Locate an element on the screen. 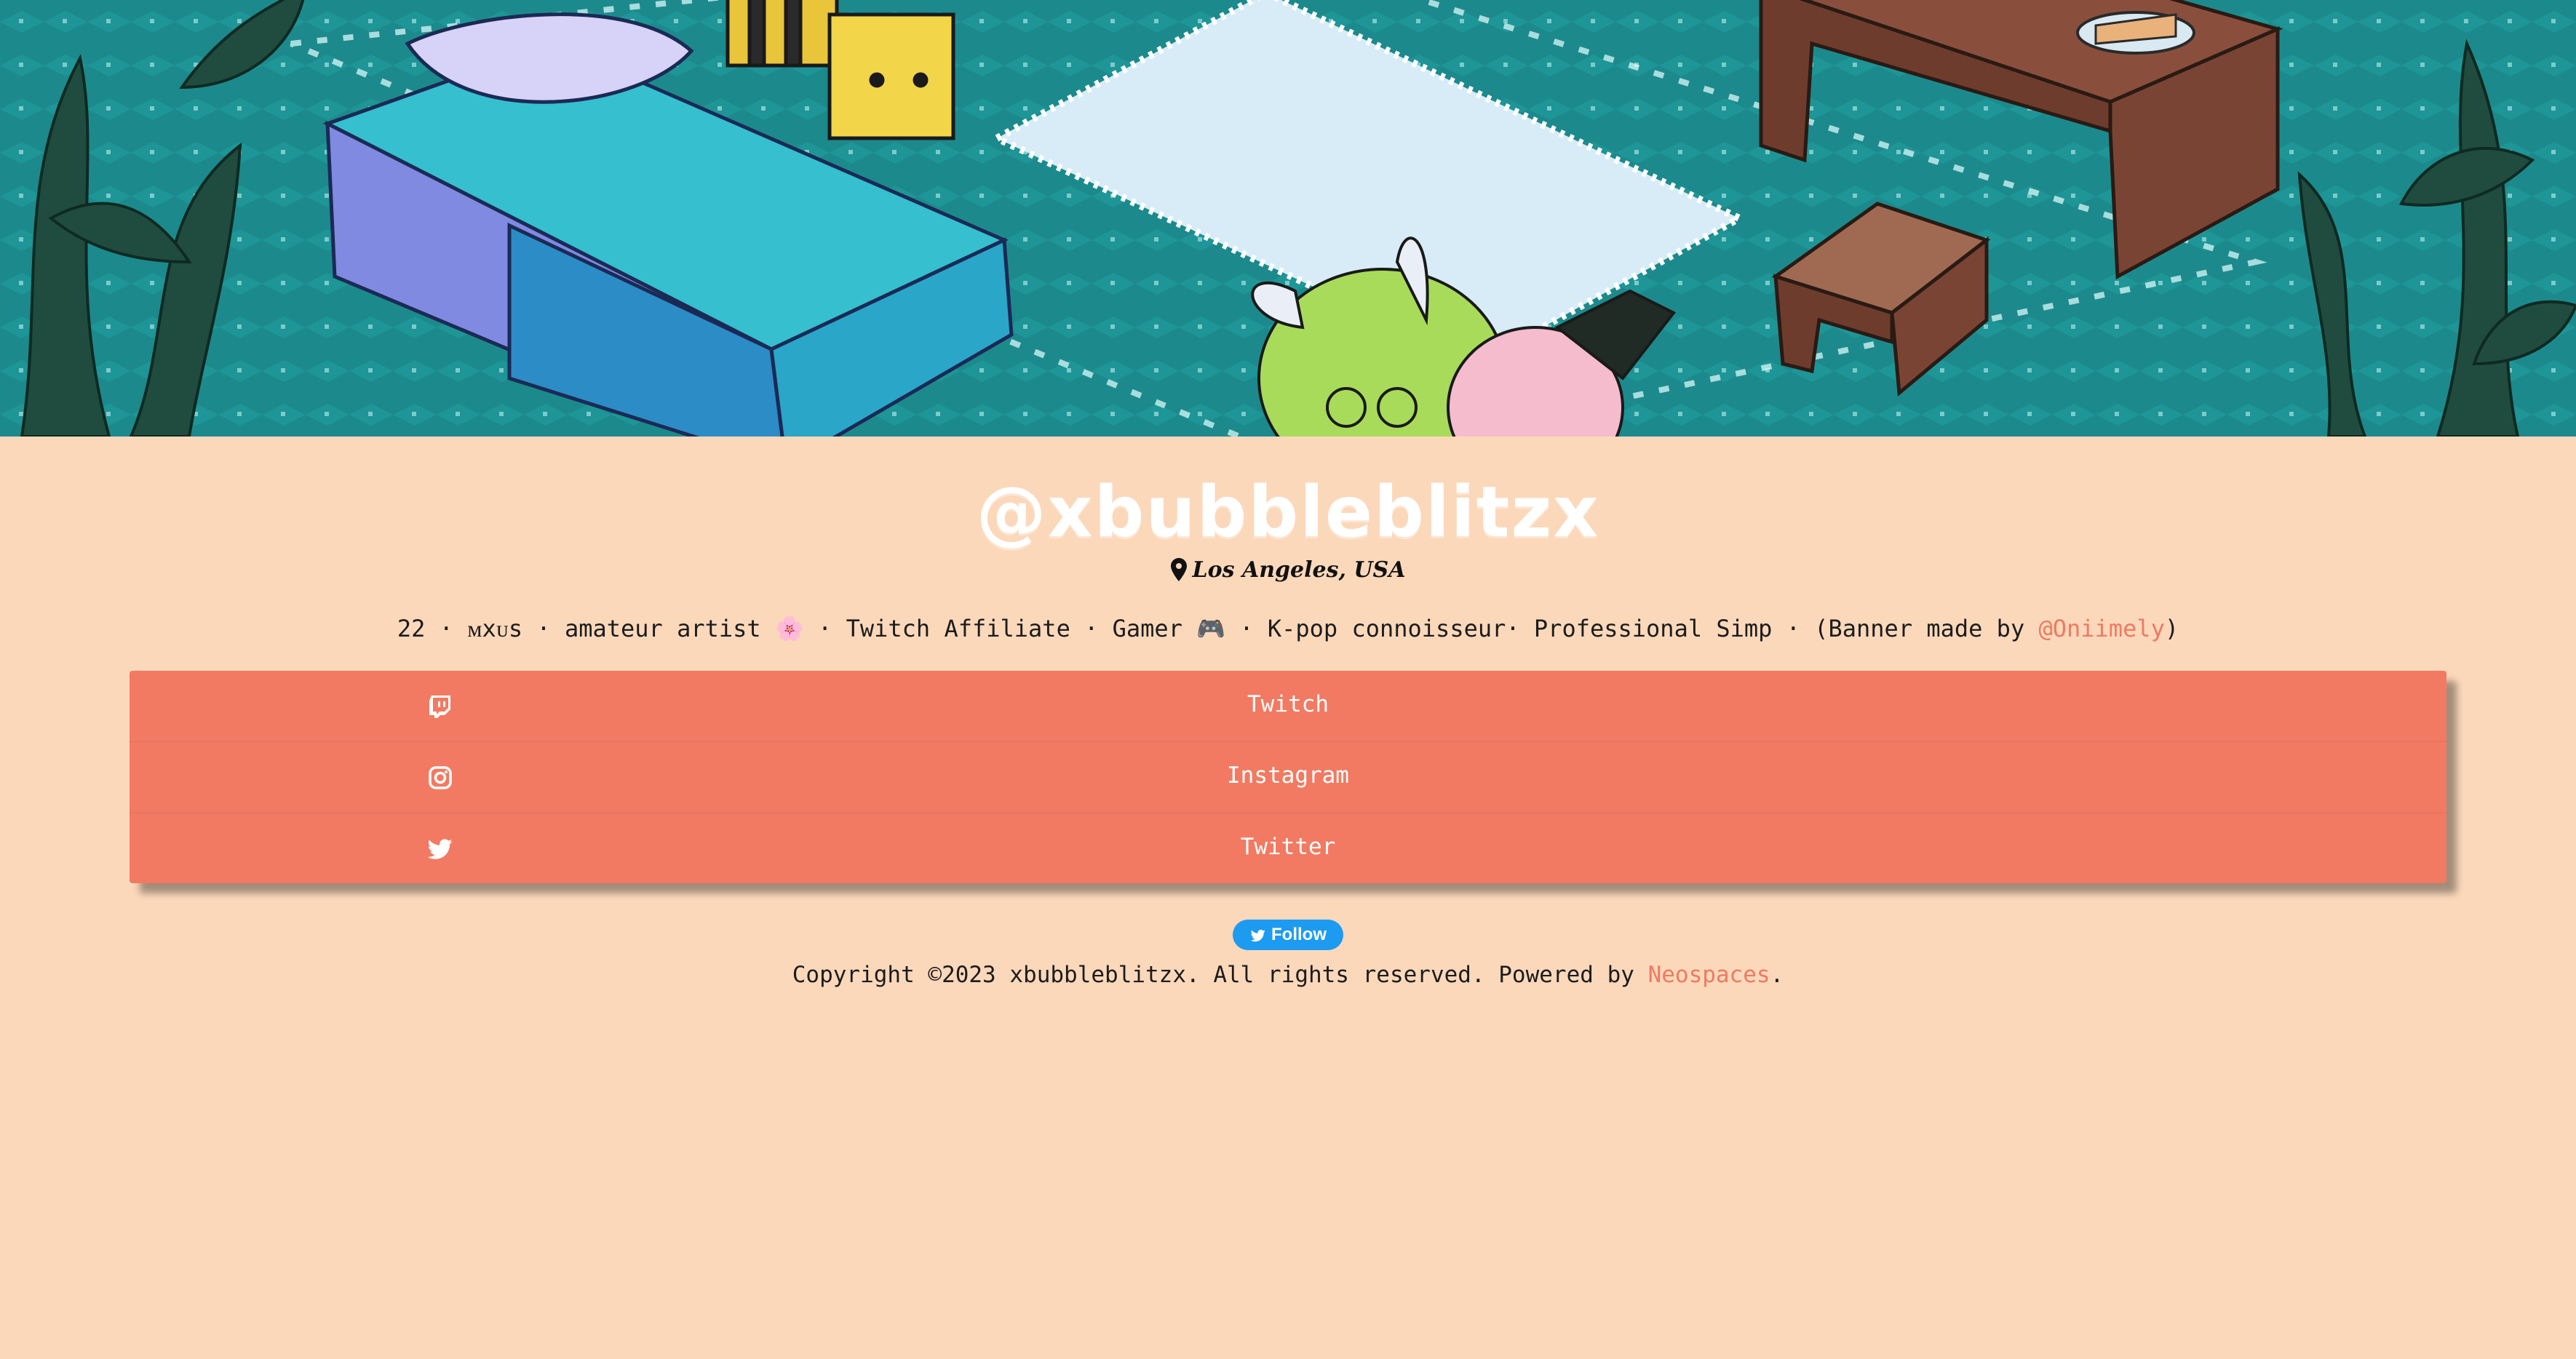  link-label: Twitter is located at coordinates (1288, 847).